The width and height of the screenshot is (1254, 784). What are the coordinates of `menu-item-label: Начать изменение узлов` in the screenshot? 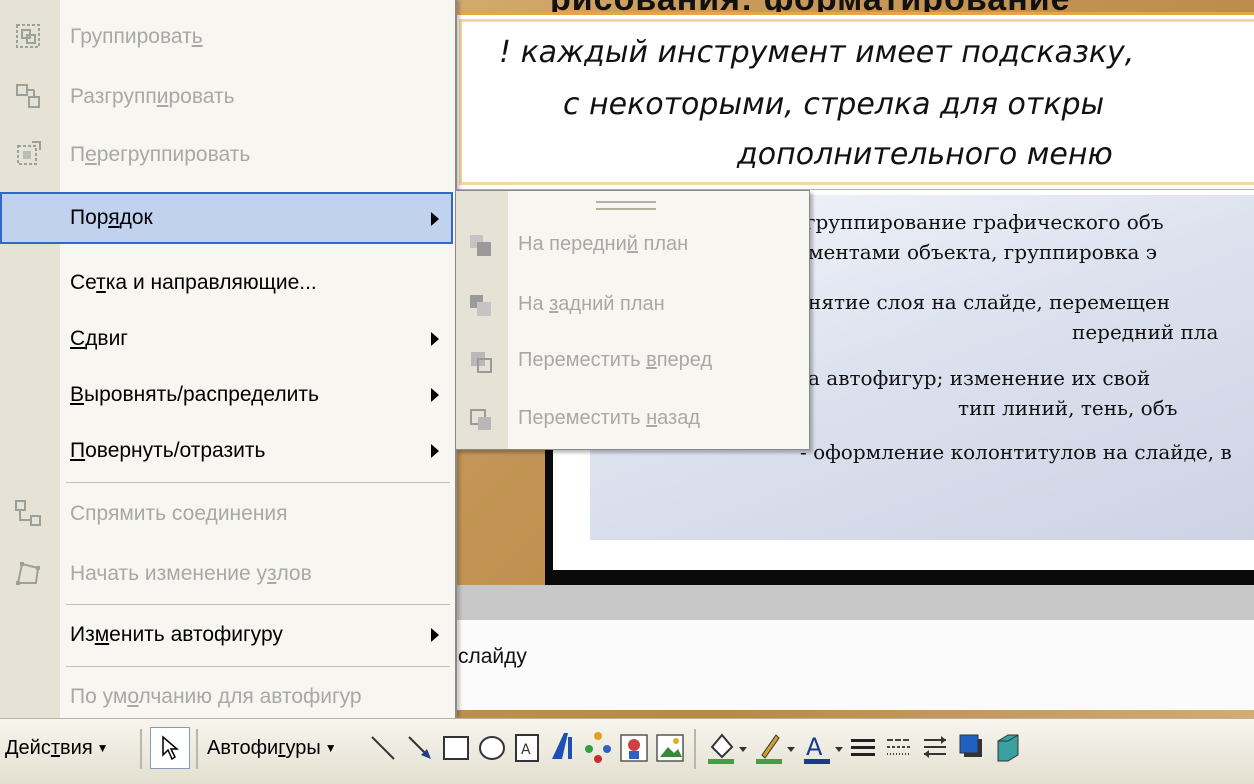 It's located at (191, 573).